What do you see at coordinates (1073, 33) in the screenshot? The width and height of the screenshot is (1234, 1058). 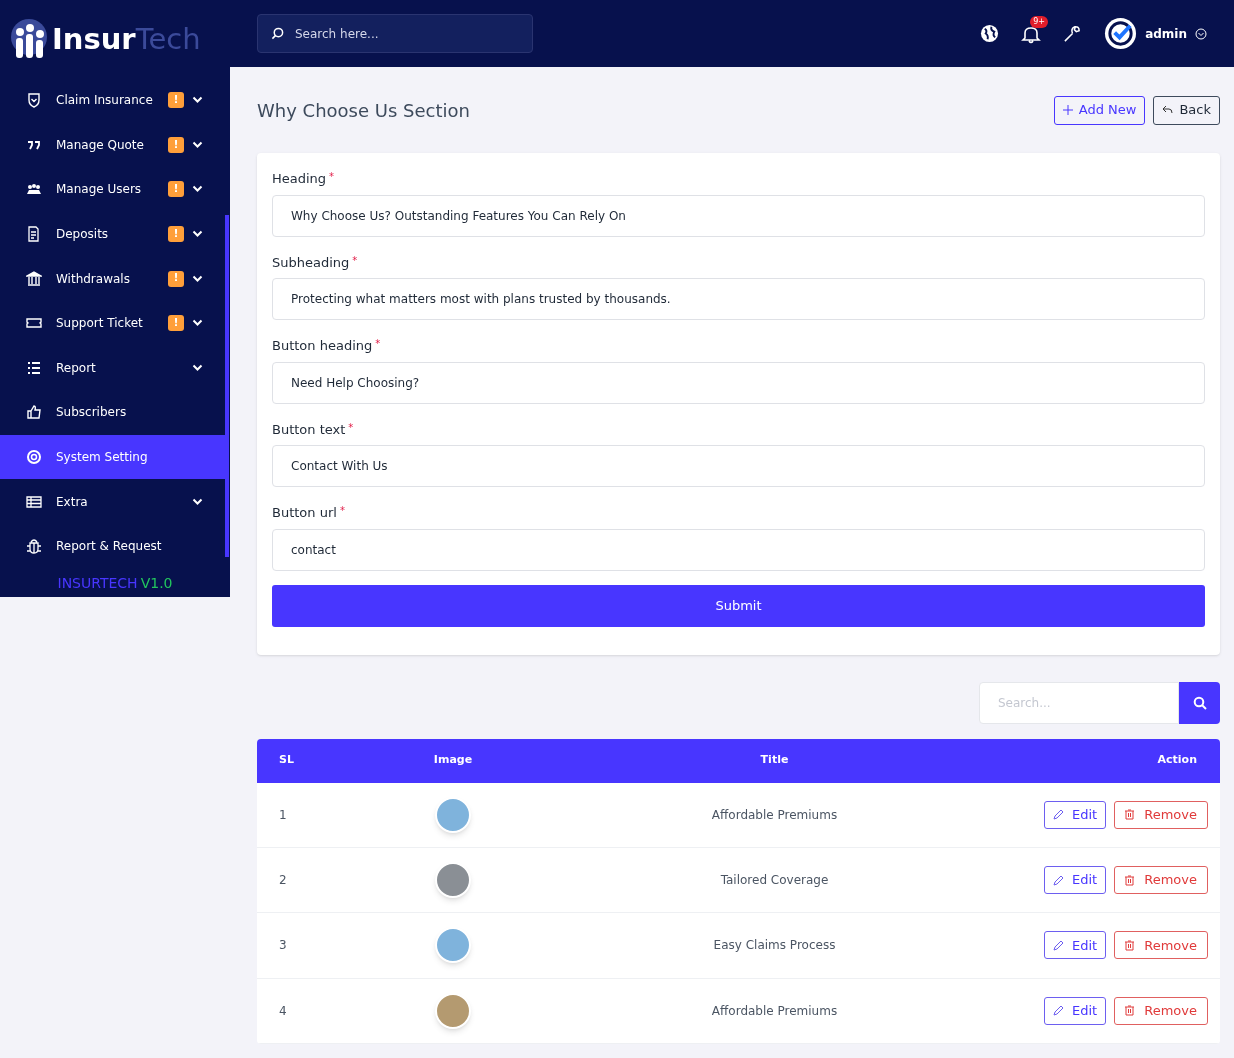 I see `wrench-icon` at bounding box center [1073, 33].